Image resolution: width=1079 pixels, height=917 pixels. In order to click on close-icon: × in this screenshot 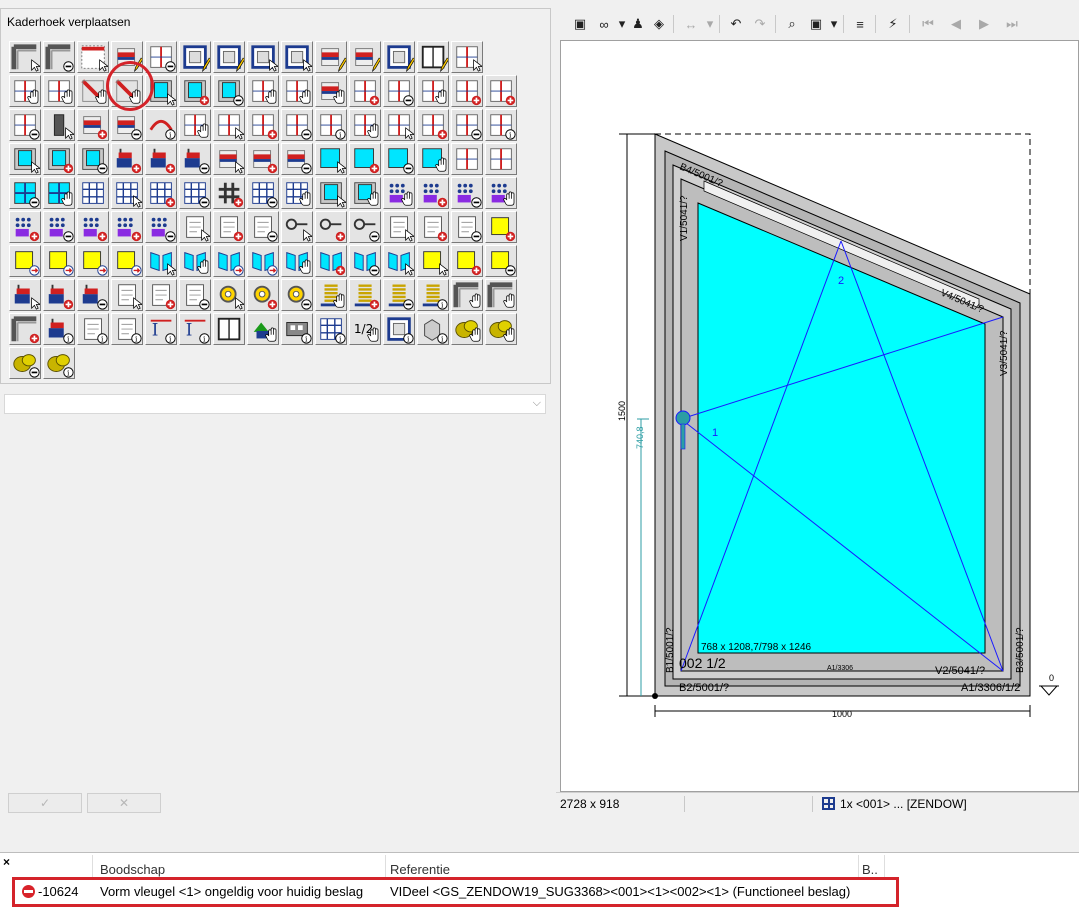, I will do `click(6, 862)`.